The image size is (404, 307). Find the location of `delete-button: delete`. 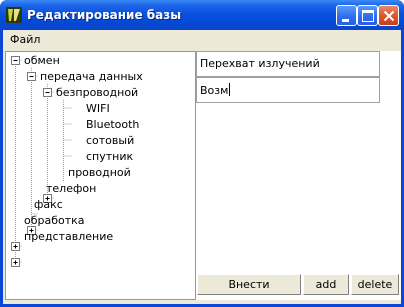

delete-button: delete is located at coordinates (375, 284).